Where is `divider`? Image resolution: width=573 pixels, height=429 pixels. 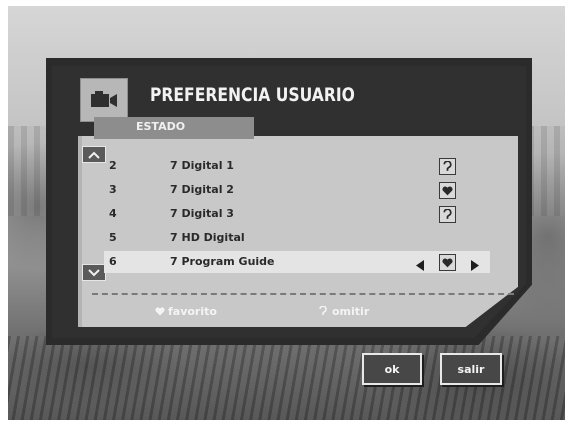
divider is located at coordinates (303, 294).